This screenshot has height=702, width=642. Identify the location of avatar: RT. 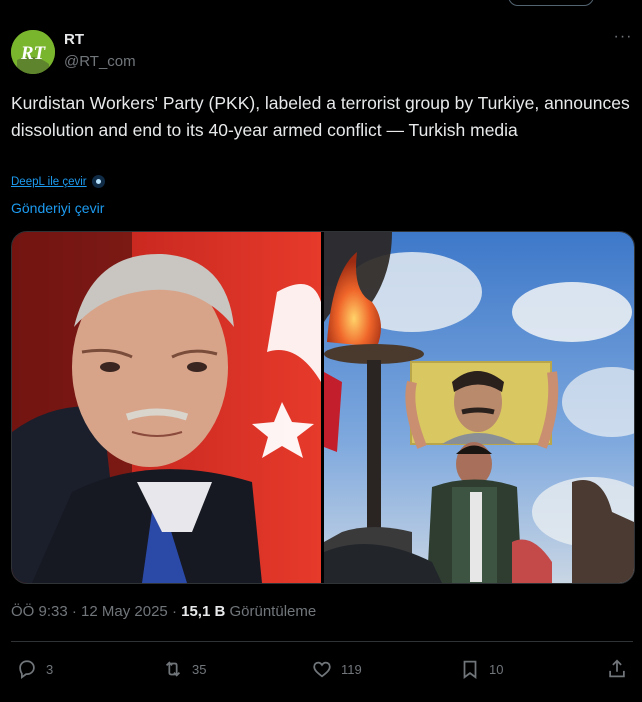
(33, 52).